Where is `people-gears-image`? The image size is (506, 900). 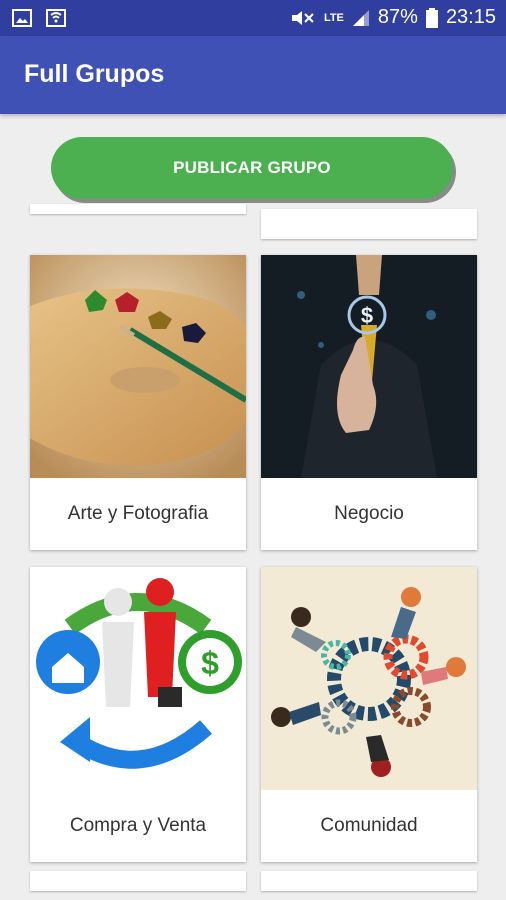
people-gears-image is located at coordinates (369, 678).